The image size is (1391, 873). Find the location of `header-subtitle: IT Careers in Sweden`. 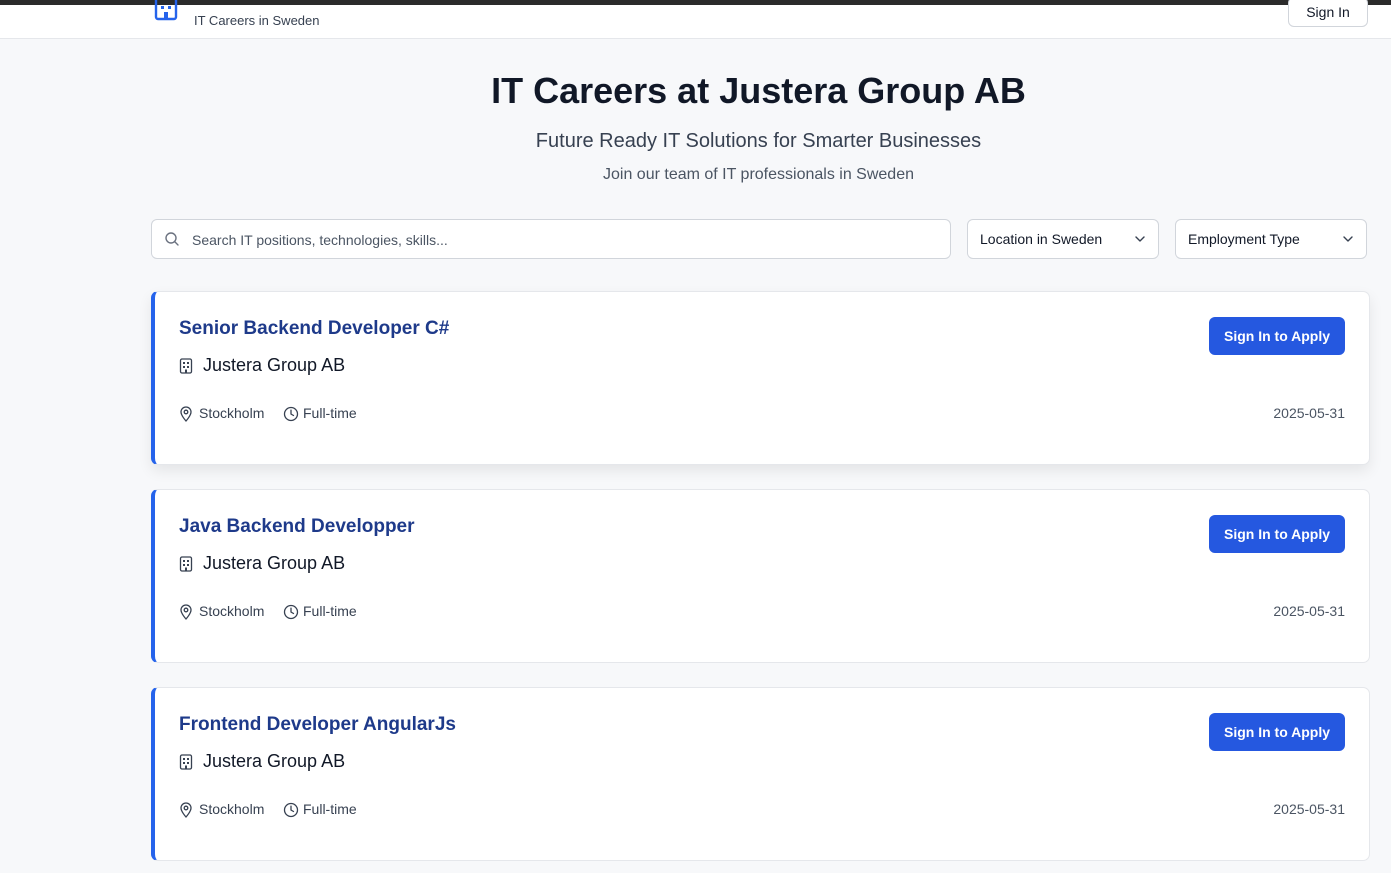

header-subtitle: IT Careers in Sweden is located at coordinates (257, 20).